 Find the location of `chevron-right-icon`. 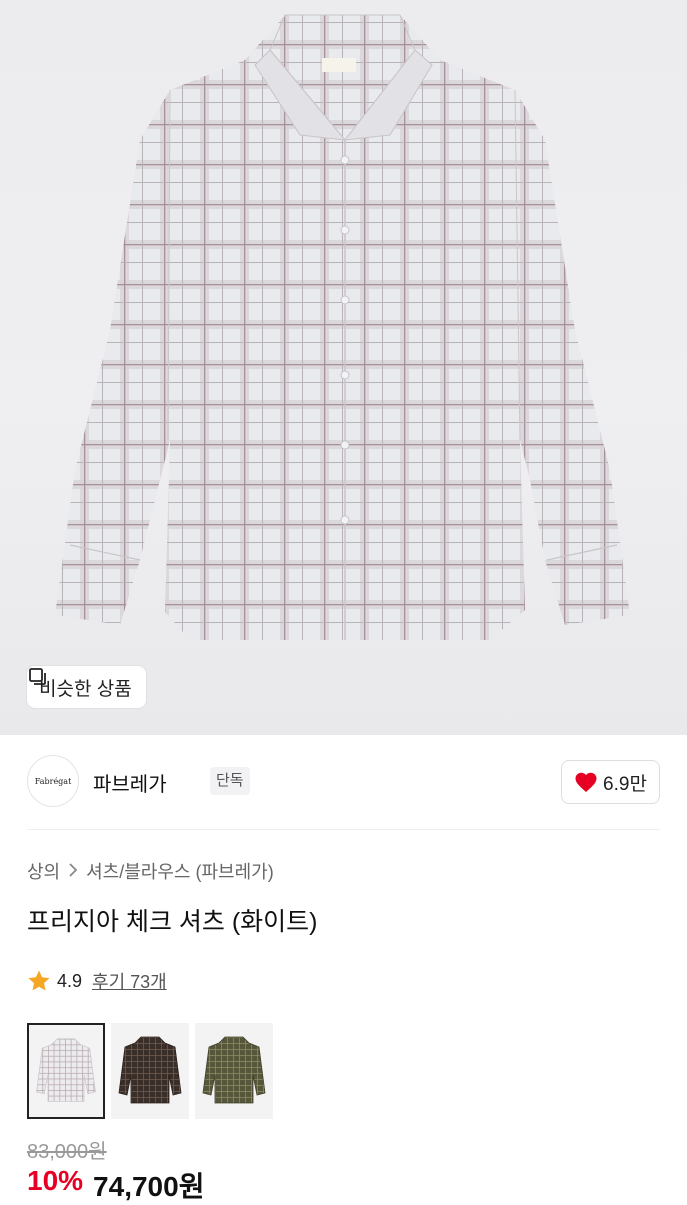

chevron-right-icon is located at coordinates (73, 871).